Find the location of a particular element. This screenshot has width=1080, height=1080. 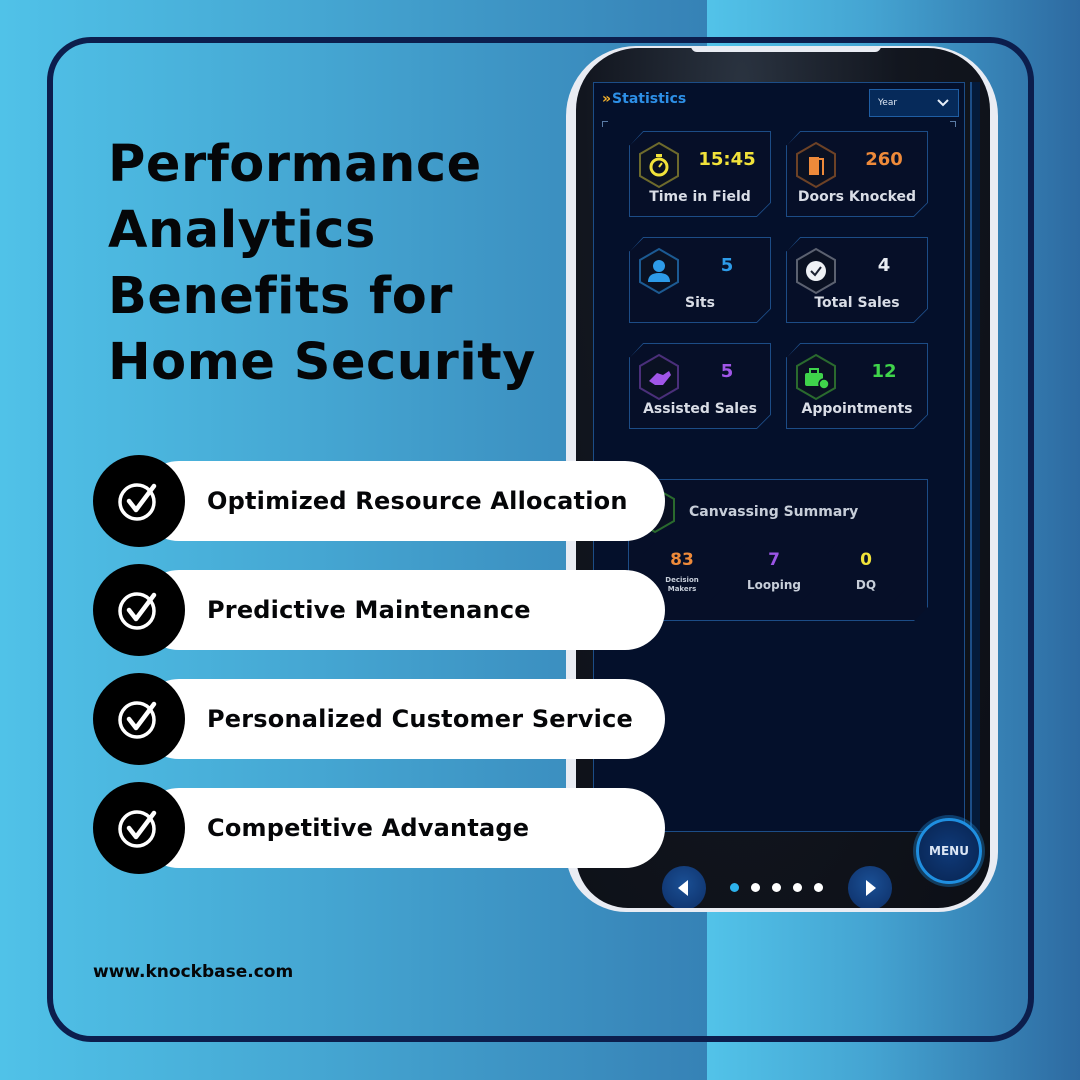

period-select: Year is located at coordinates (914, 103).